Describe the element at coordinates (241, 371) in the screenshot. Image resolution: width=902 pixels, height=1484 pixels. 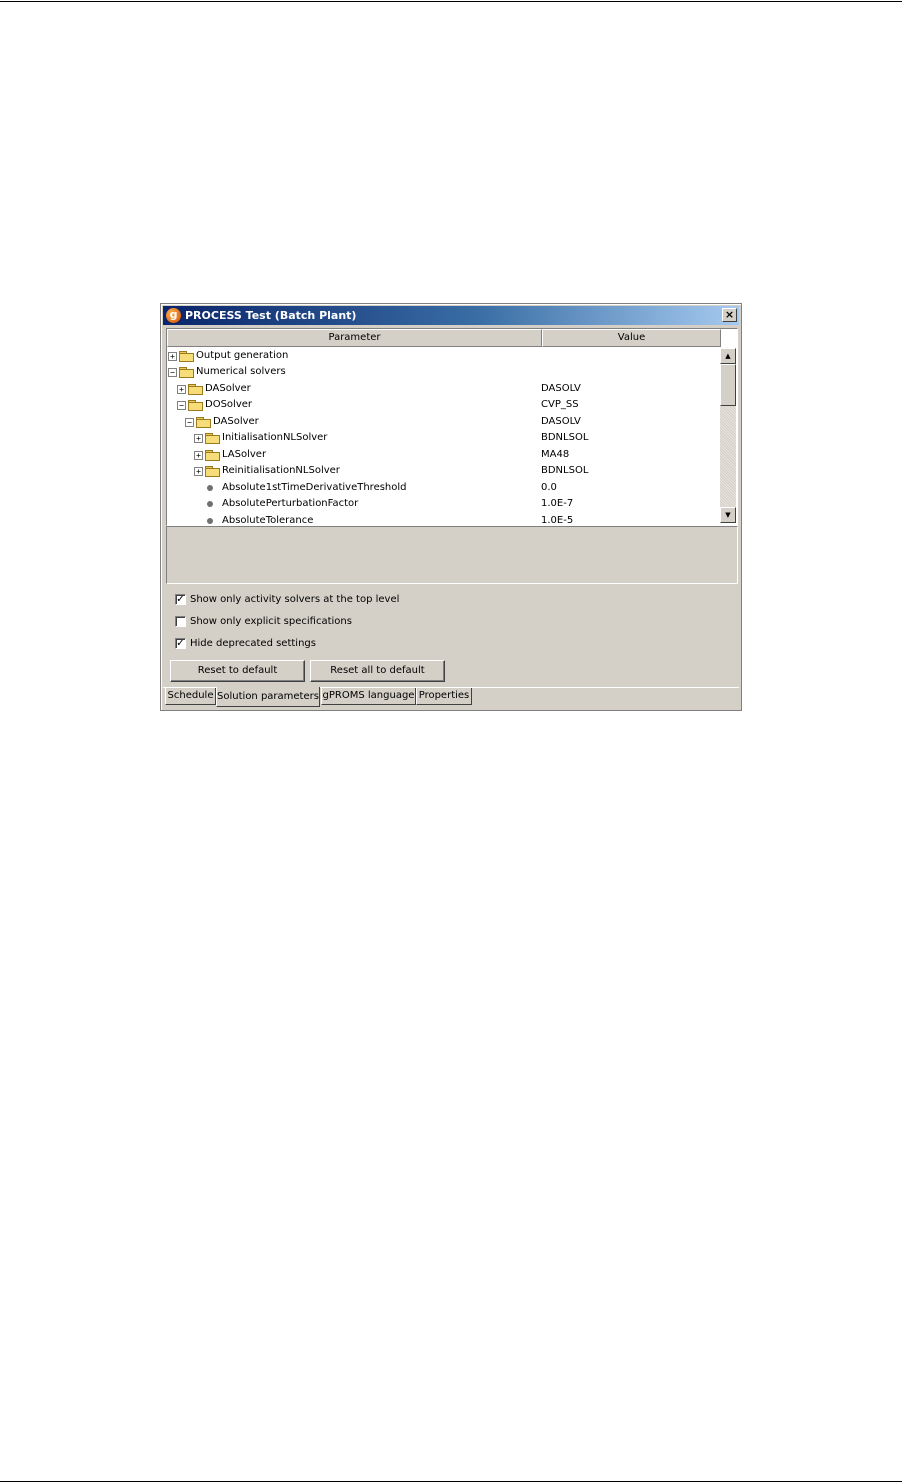
I see `row-label: Numerical solvers` at that location.